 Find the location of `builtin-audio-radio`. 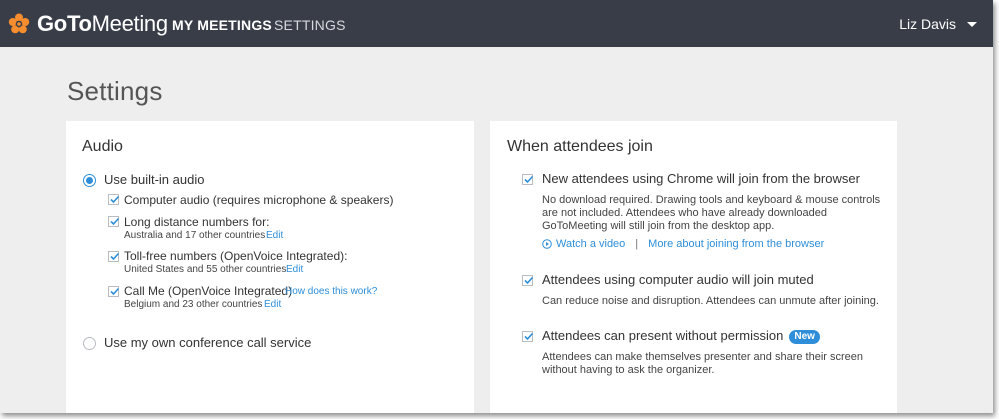

builtin-audio-radio is located at coordinates (89, 180).